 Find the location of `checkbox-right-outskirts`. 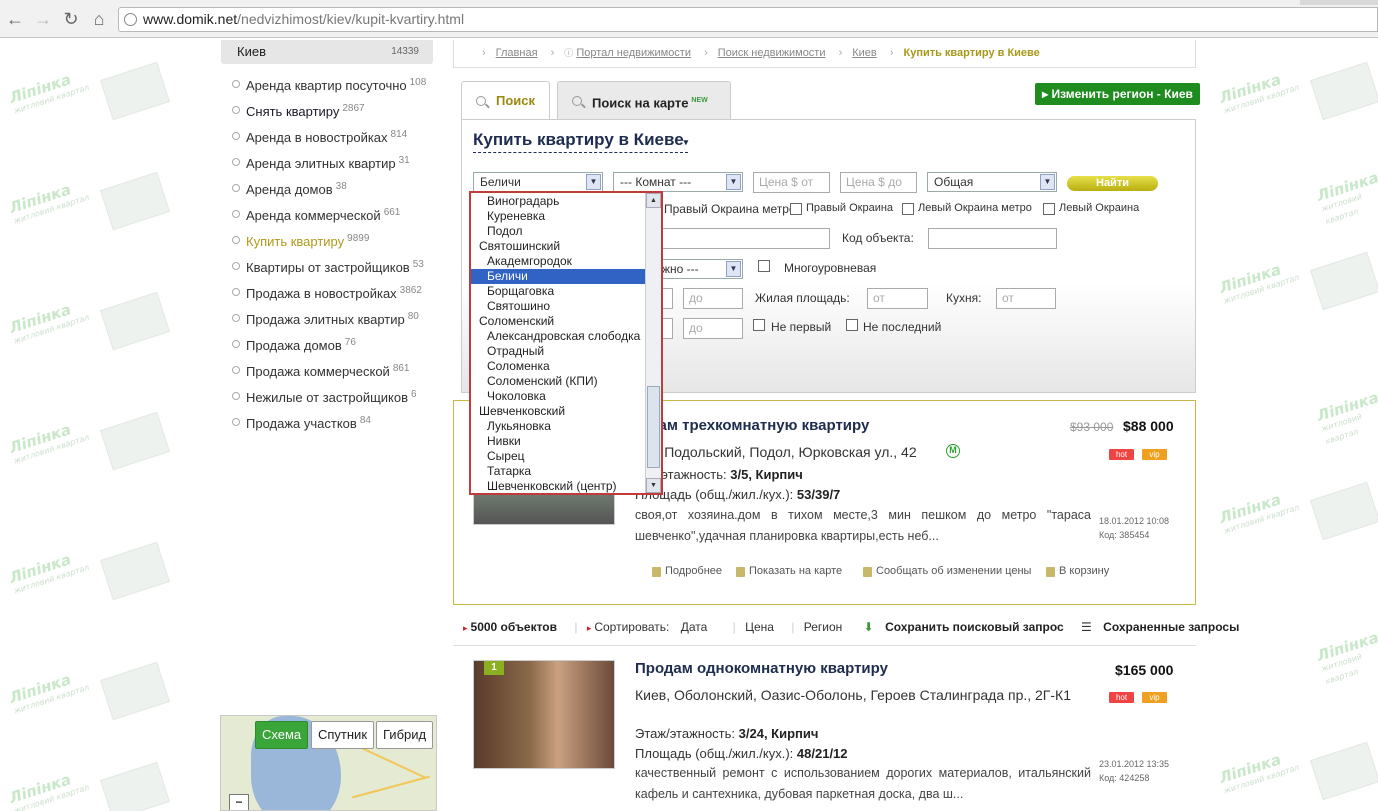

checkbox-right-outskirts is located at coordinates (796, 209).